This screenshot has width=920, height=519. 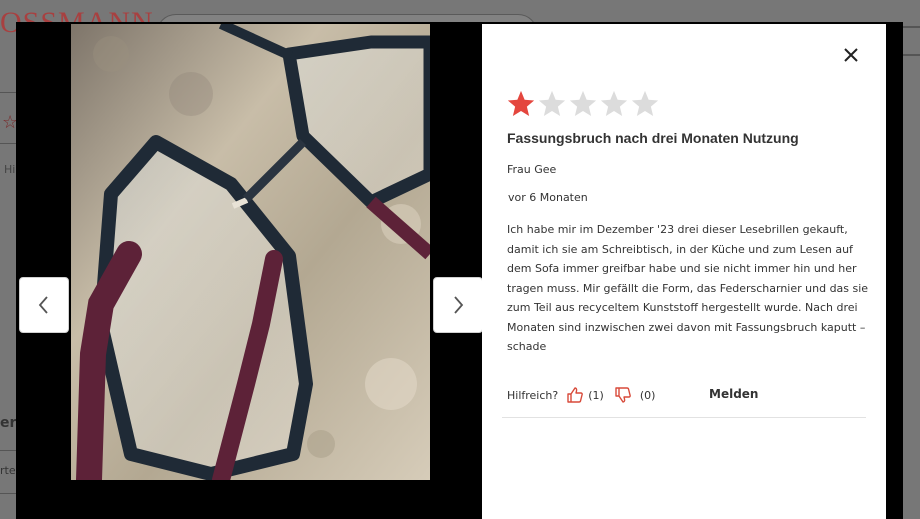 What do you see at coordinates (521, 103) in the screenshot?
I see `star-filled-icon` at bounding box center [521, 103].